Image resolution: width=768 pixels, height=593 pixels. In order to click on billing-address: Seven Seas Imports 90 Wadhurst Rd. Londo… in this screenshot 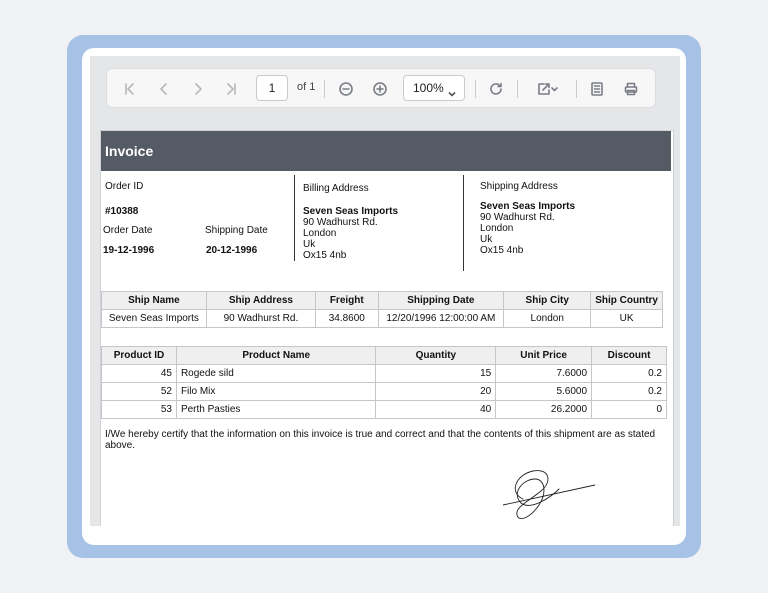, I will do `click(350, 233)`.